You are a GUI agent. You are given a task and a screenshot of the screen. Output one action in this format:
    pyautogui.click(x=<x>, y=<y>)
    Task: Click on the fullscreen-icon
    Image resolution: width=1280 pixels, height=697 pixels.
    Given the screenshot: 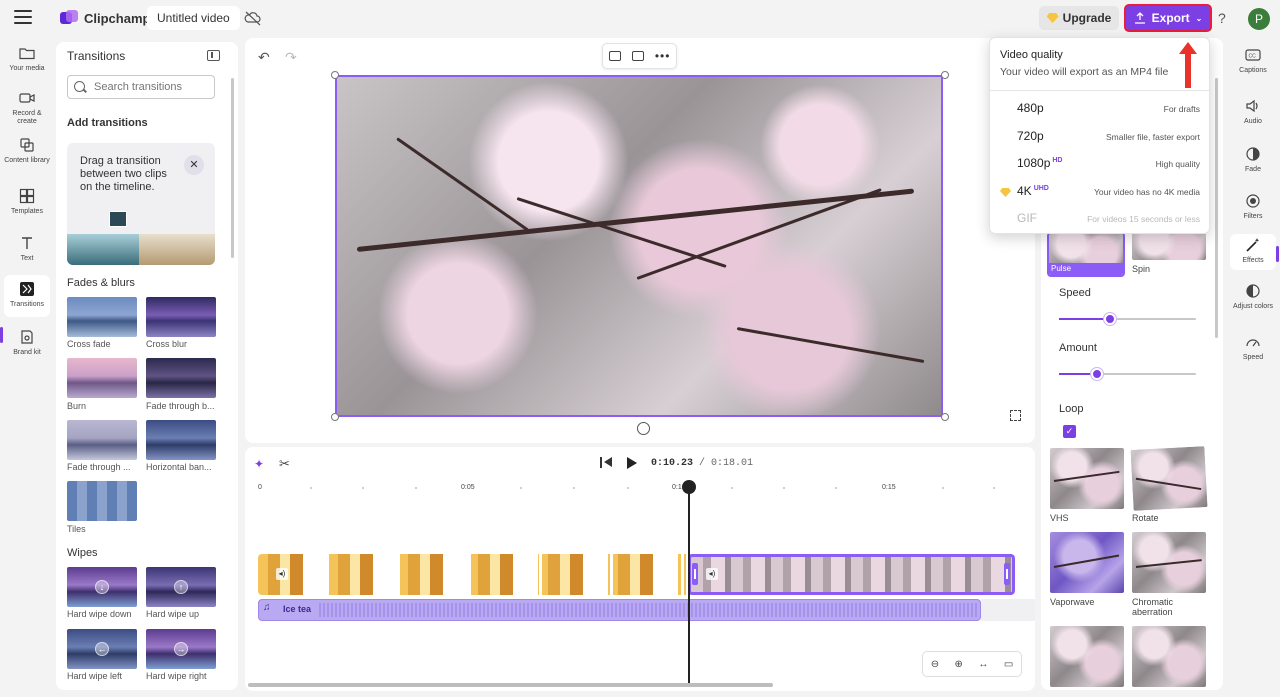 What is the action you would take?
    pyautogui.click(x=1015, y=415)
    